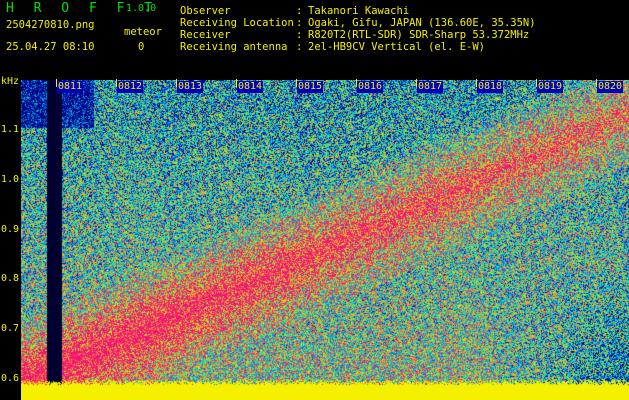 The width and height of the screenshot is (629, 400). What do you see at coordinates (419, 35) in the screenshot?
I see `info-value-receiver: R820T2(RTL-SDR) SDR-Sharp 53.372MHz` at bounding box center [419, 35].